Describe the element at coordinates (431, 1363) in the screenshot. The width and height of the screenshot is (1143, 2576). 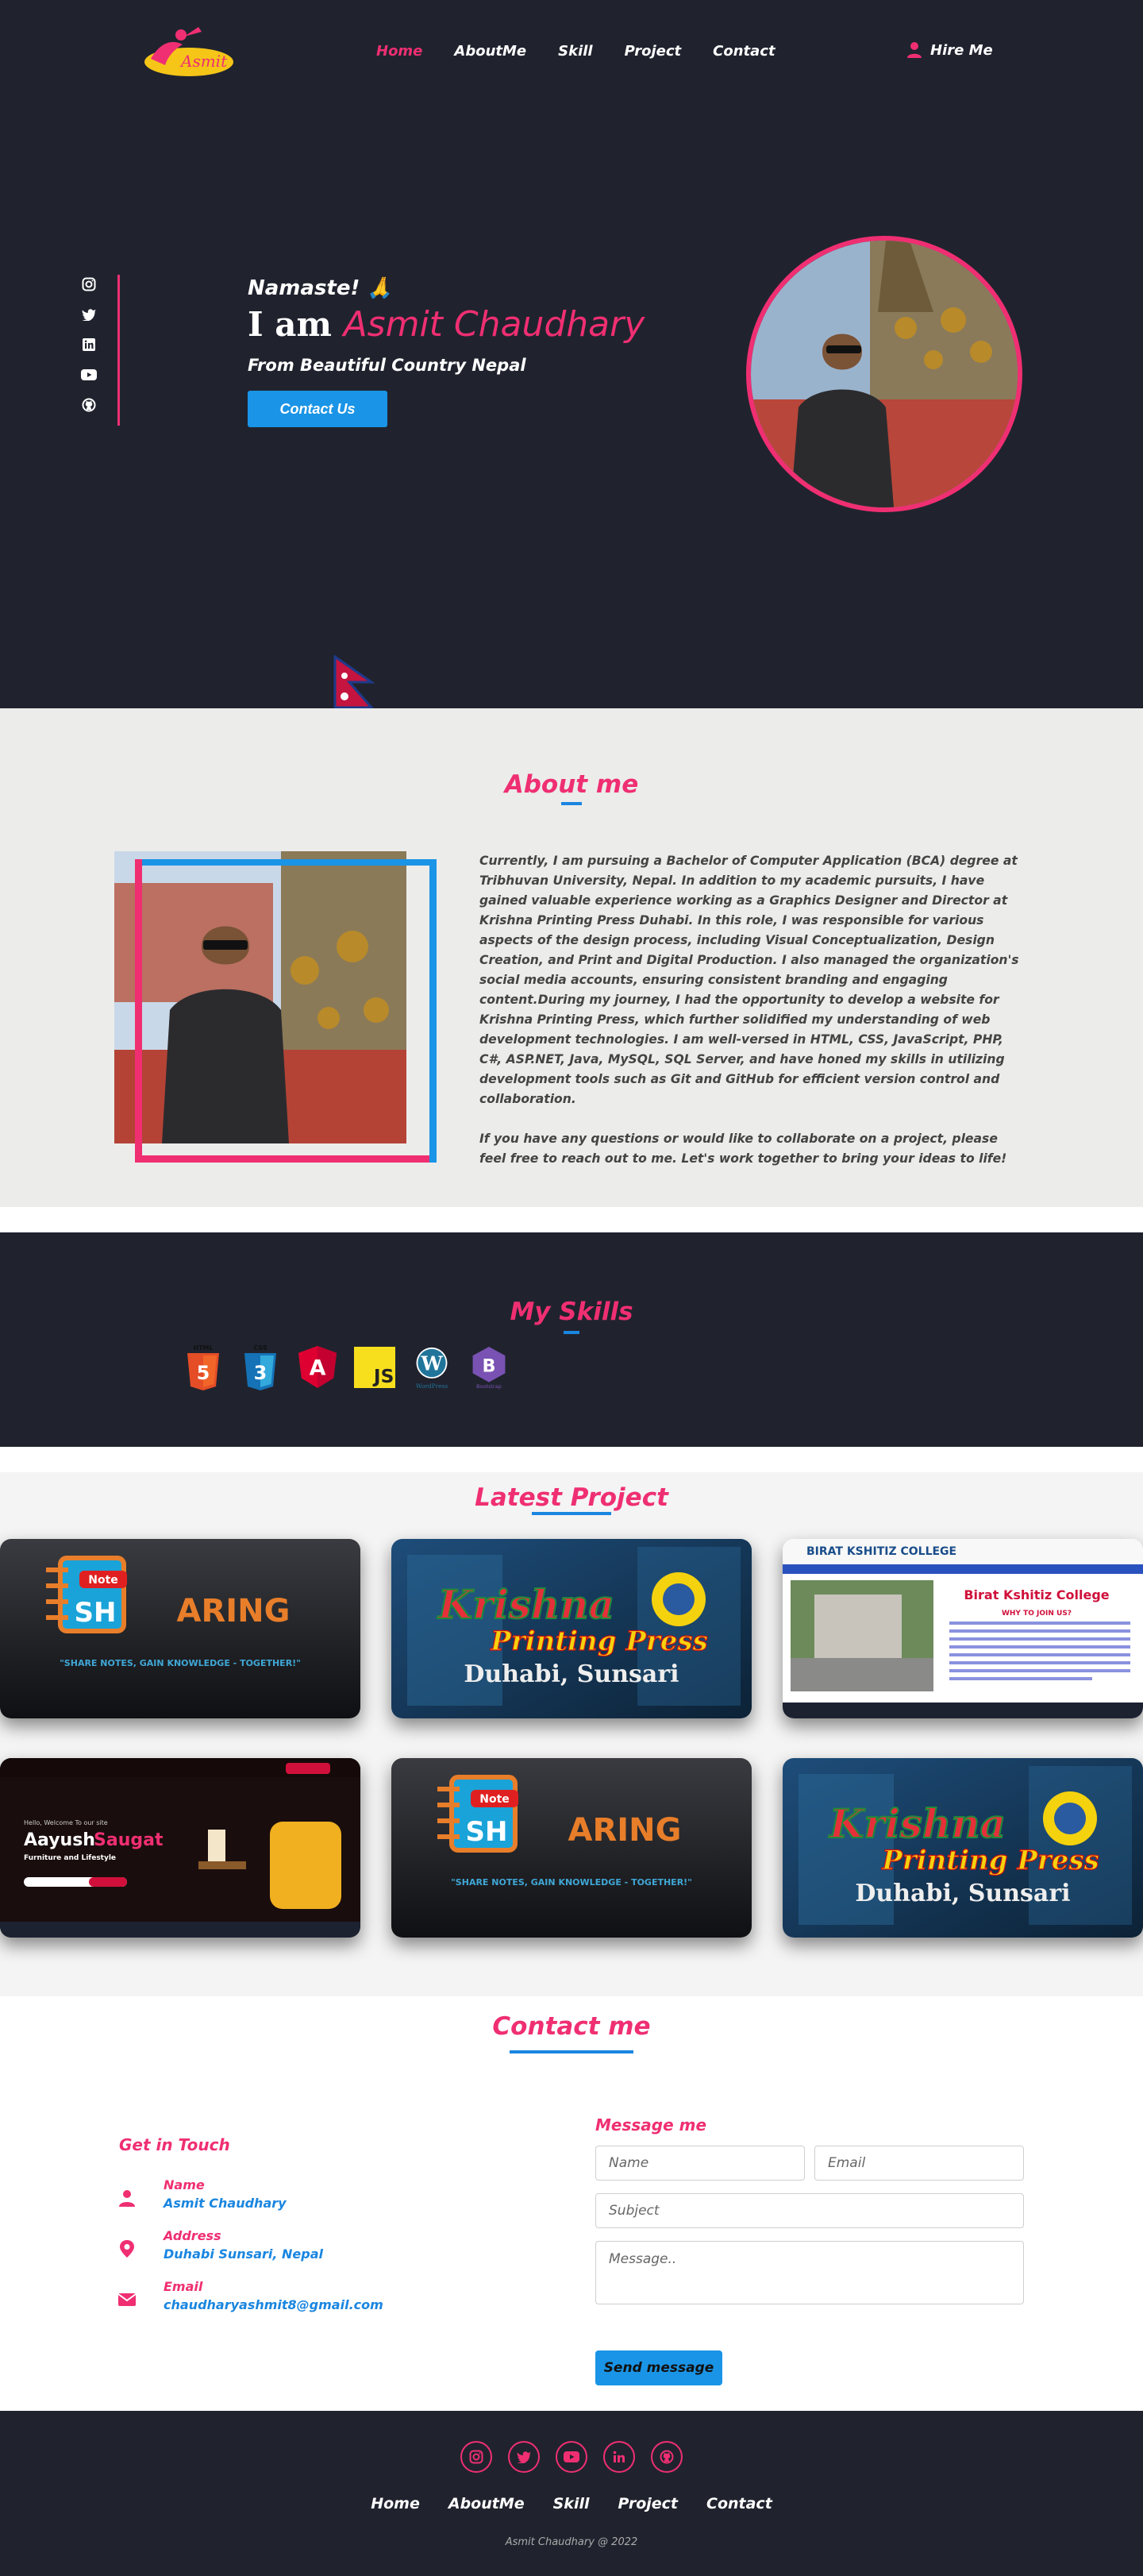
I see `svg-text: W` at that location.